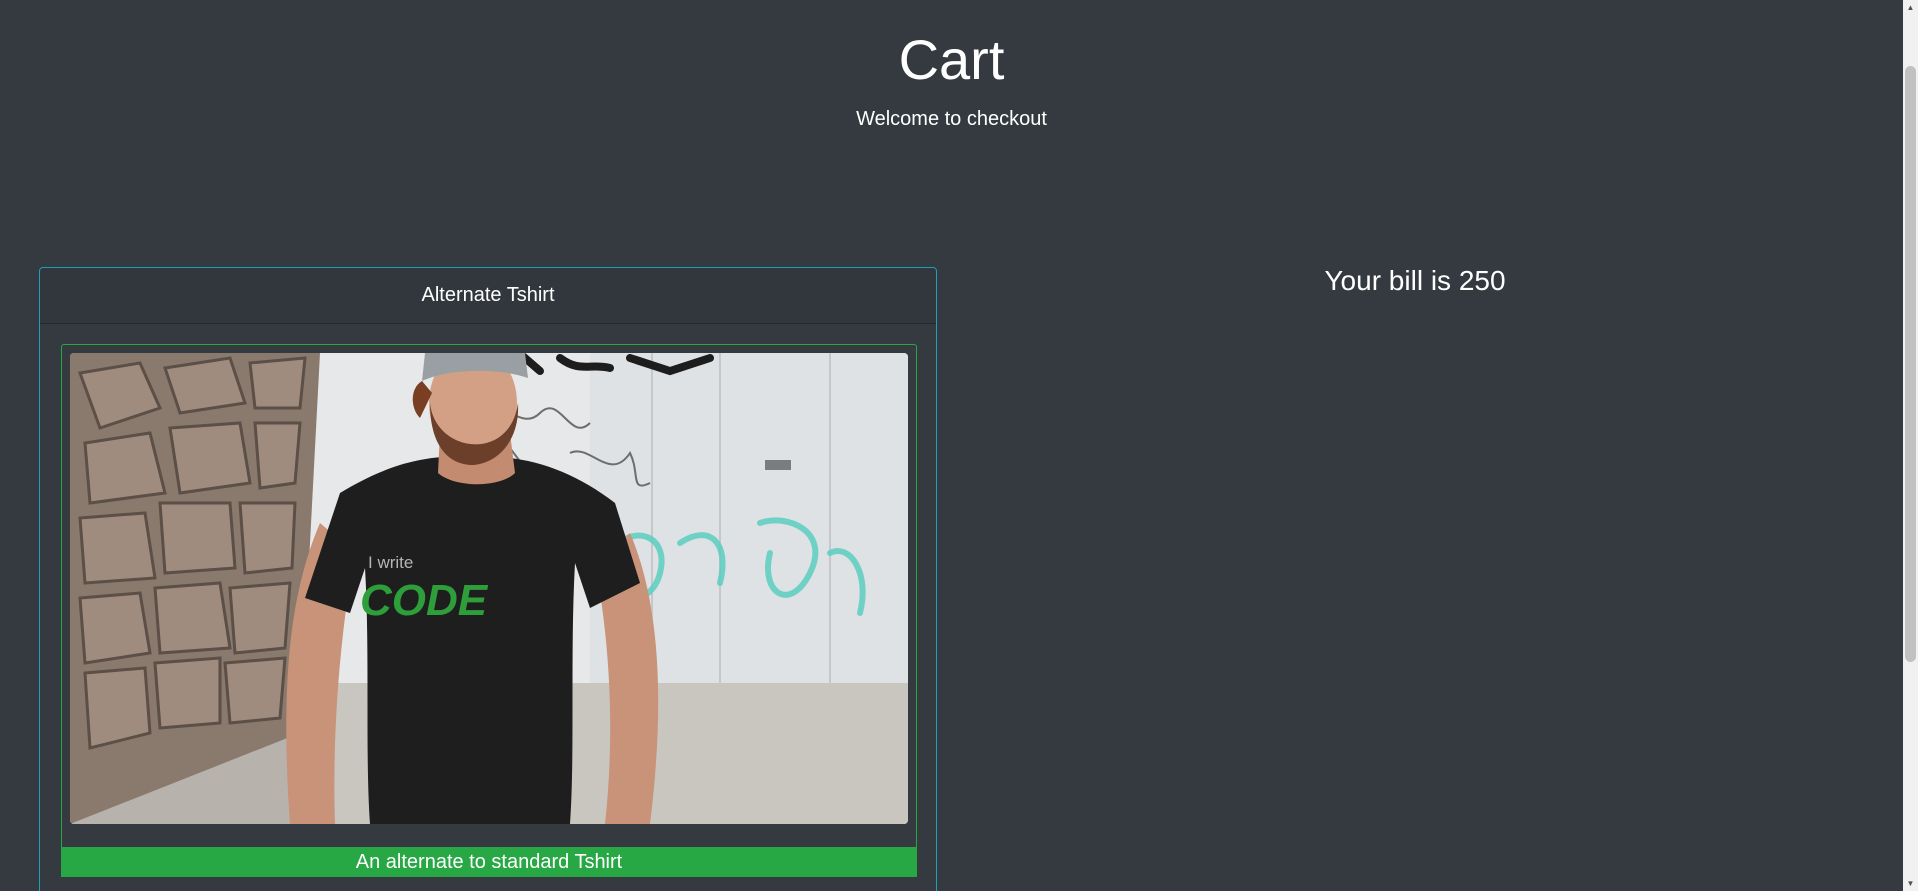  I want to click on product-name: Alternate Tshirt, so click(488, 295).